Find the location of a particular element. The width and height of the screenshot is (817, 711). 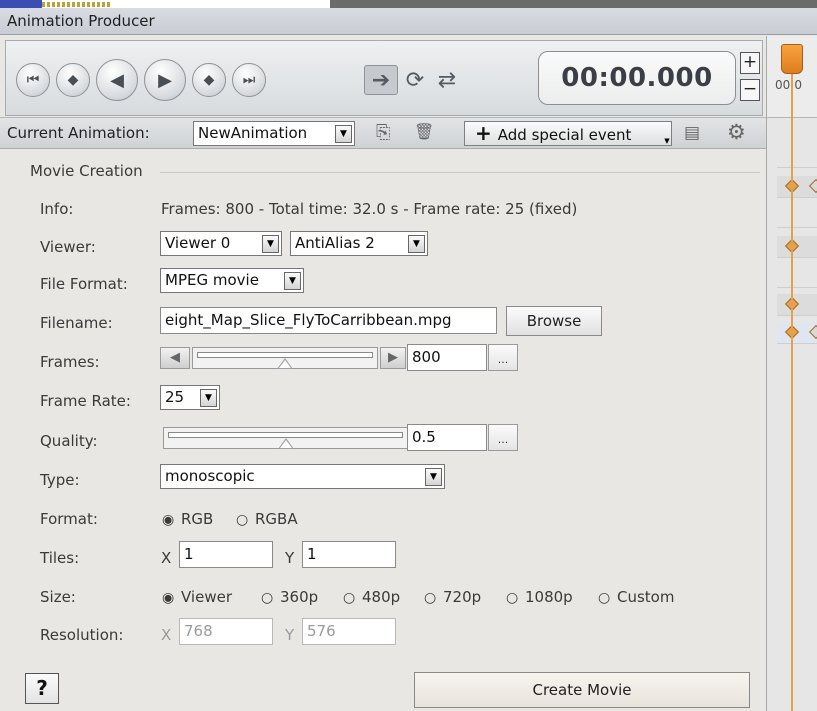

res-y-input: 576 is located at coordinates (349, 631).